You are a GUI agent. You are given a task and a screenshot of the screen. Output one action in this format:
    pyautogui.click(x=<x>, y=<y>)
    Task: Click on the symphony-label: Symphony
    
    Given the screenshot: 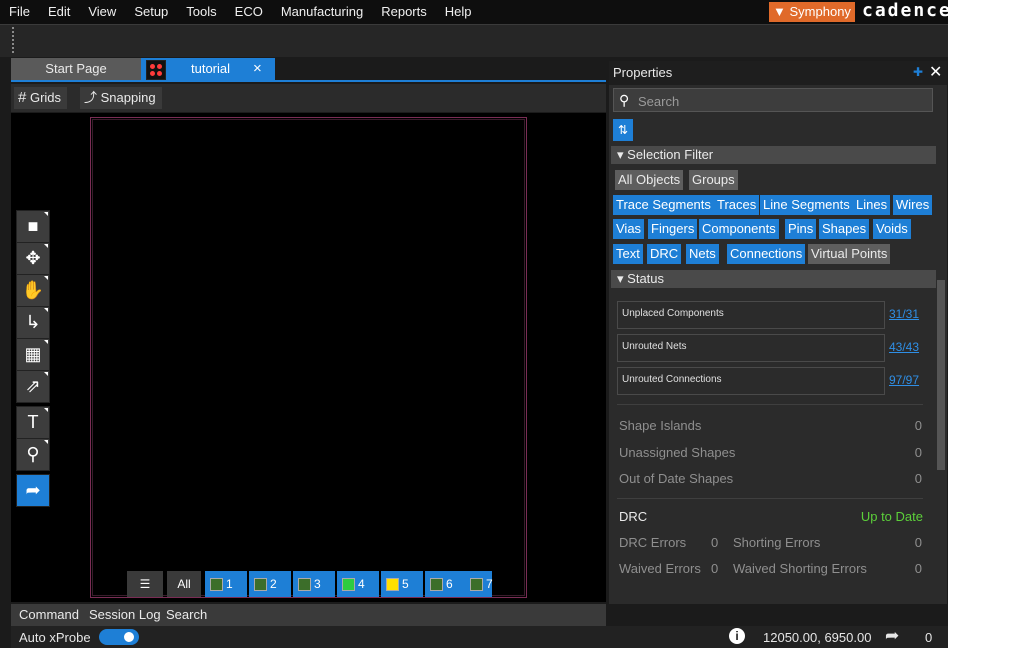 What is the action you would take?
    pyautogui.click(x=820, y=11)
    